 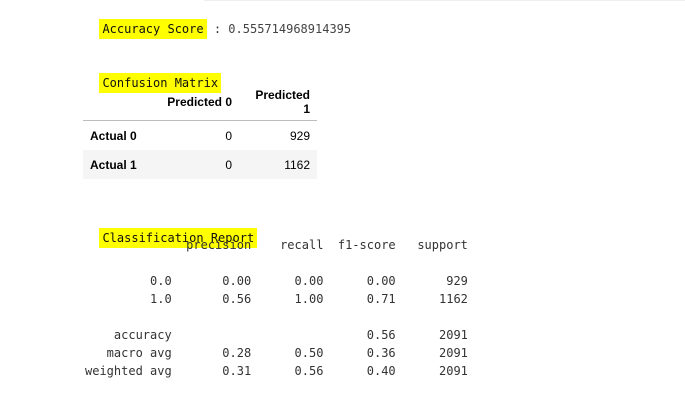 What do you see at coordinates (276, 353) in the screenshot?
I see `report-line-macro-avg: macro avg 0.28 0.50 0.36 2091` at bounding box center [276, 353].